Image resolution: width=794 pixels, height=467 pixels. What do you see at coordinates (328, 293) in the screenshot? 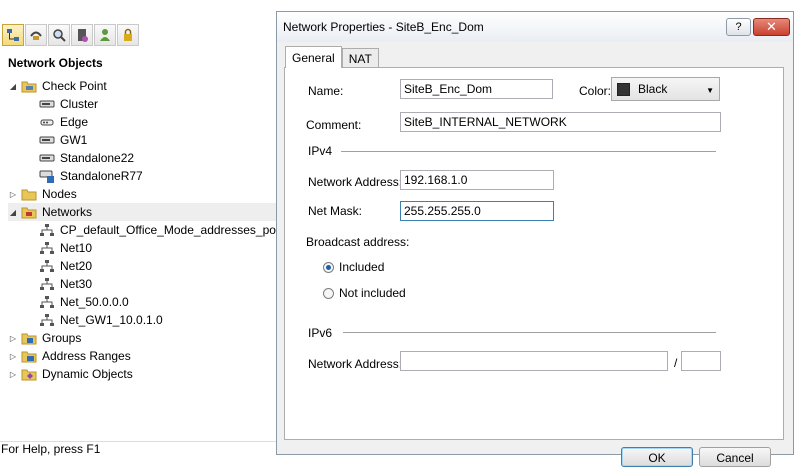
I see `radio-unselected-icon` at bounding box center [328, 293].